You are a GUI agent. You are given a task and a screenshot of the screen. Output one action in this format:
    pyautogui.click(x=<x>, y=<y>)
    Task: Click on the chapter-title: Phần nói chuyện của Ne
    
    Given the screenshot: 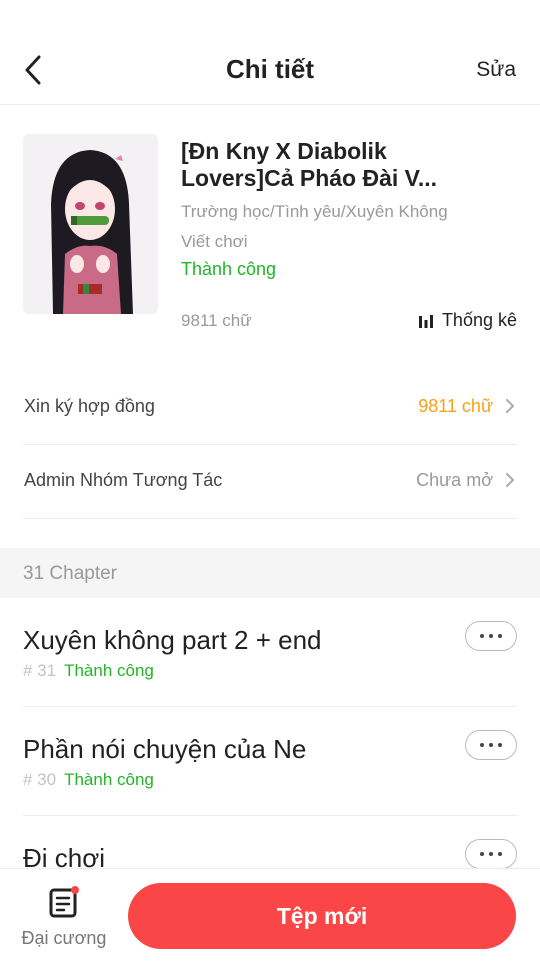 What is the action you would take?
    pyautogui.click(x=165, y=749)
    